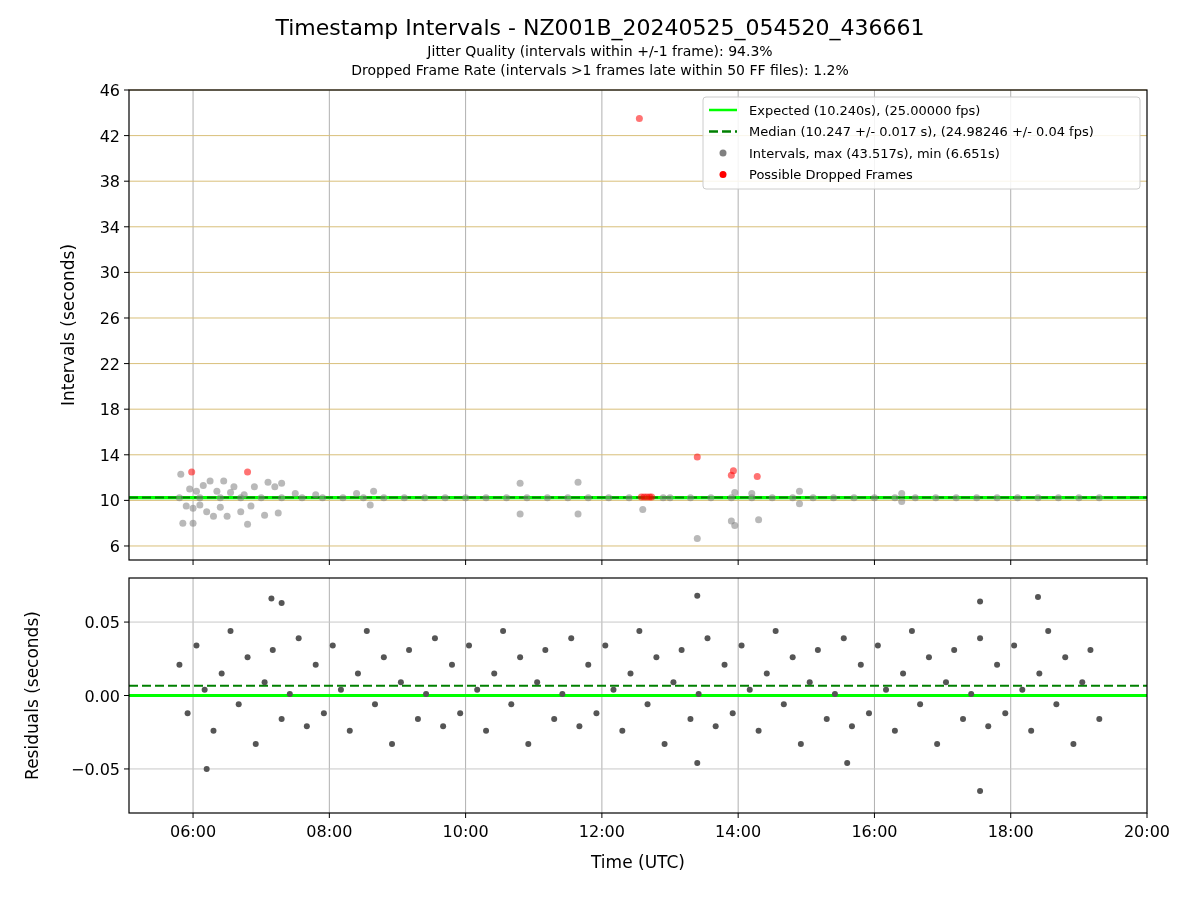 The height and width of the screenshot is (900, 1200). Describe the element at coordinates (102, 623) in the screenshot. I see `axis-tick-label: 0.05` at that location.